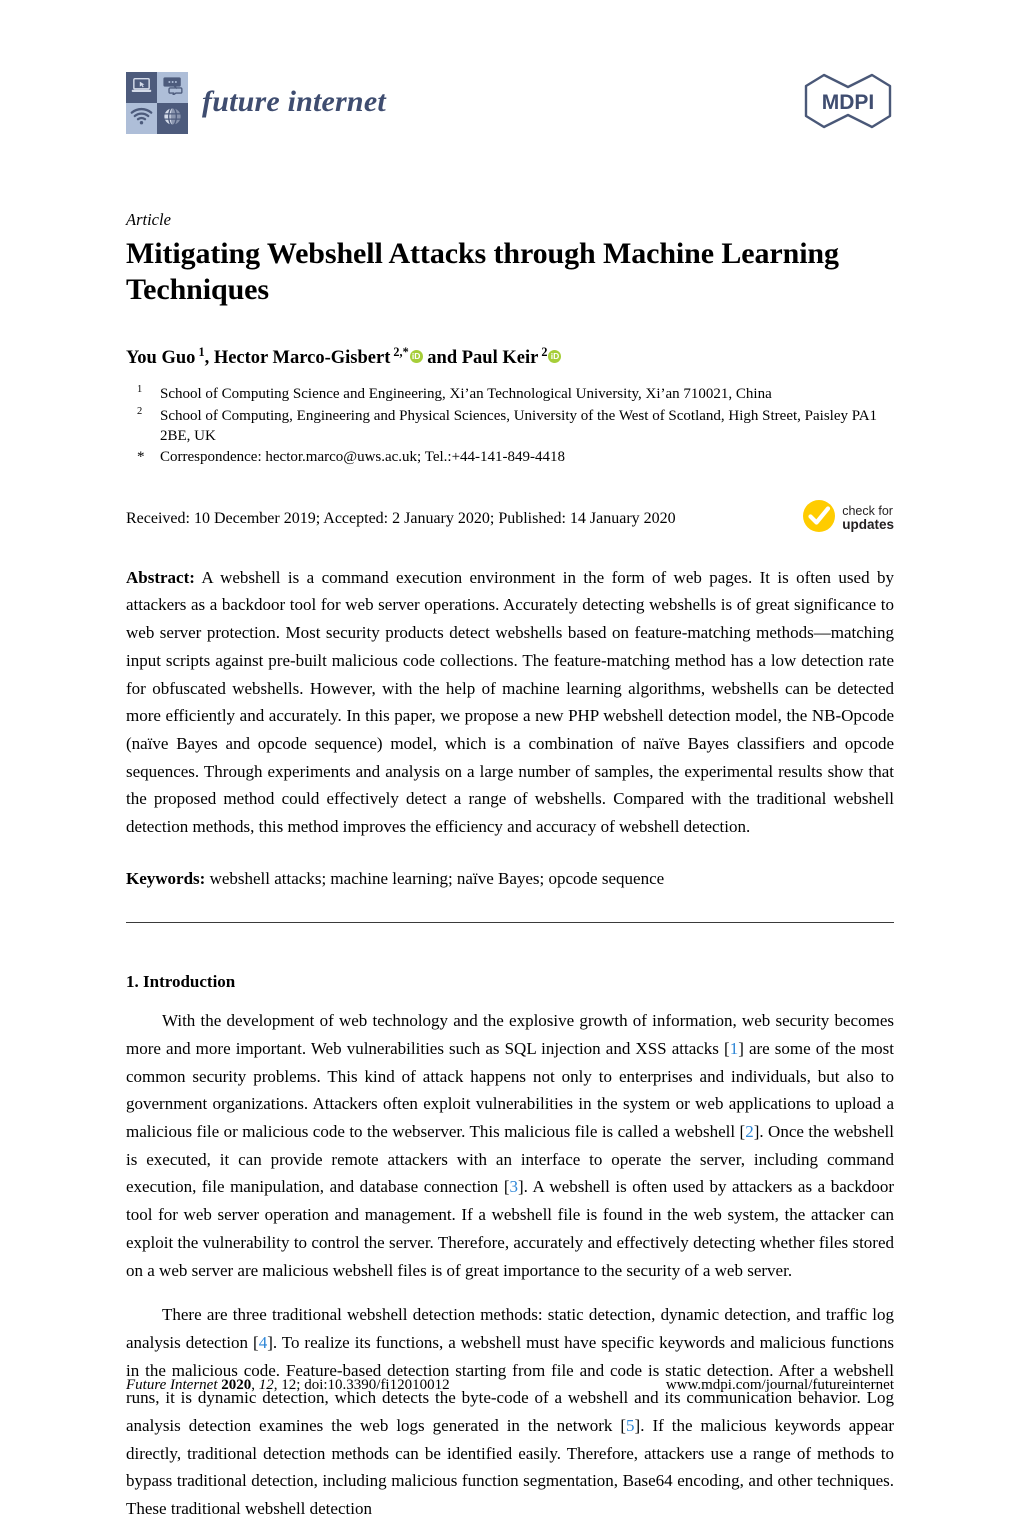 This screenshot has height=1523, width=1020. I want to click on footer-volume: 12, so click(266, 1385).